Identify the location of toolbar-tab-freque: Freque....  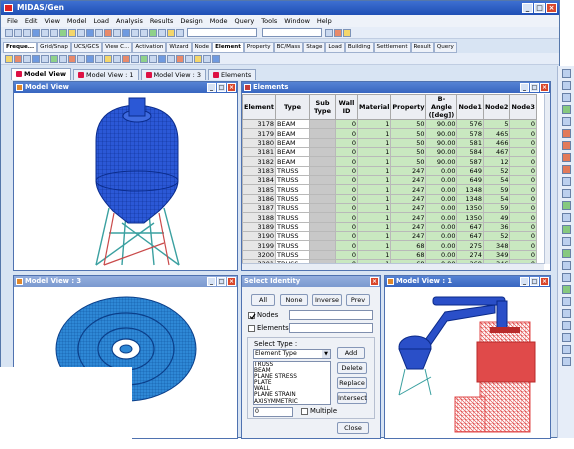
(20, 47).